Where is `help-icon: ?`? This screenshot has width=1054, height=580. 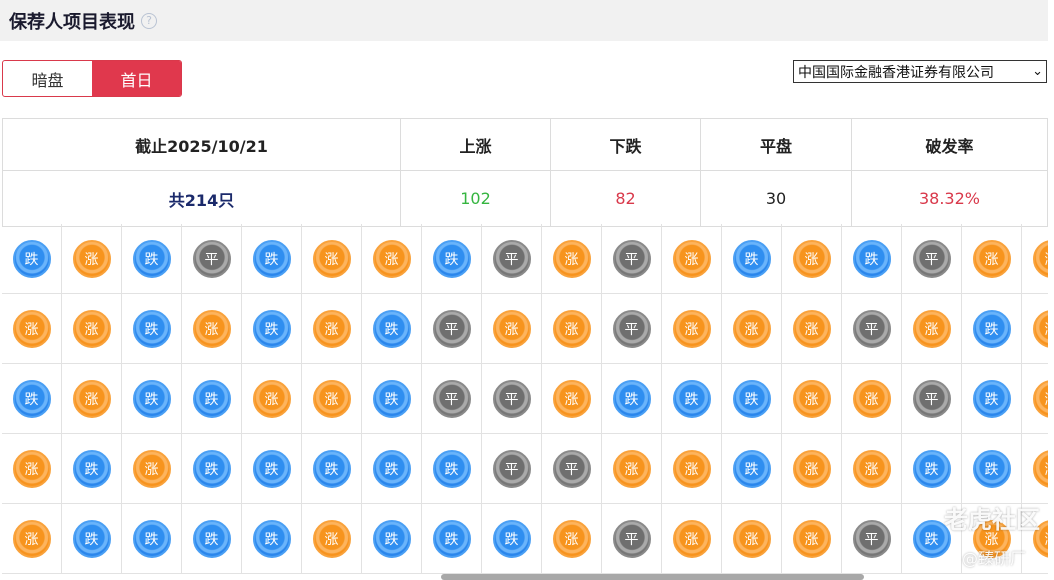
help-icon: ? is located at coordinates (149, 20).